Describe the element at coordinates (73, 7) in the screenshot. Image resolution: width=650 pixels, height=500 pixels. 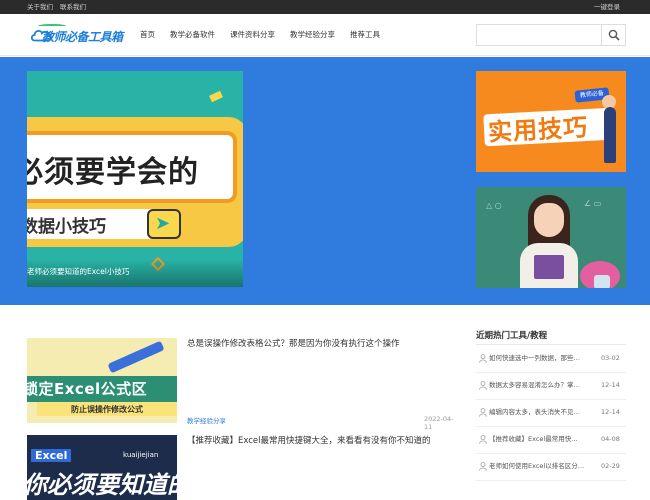
I see `contact-link: 联系我们` at that location.